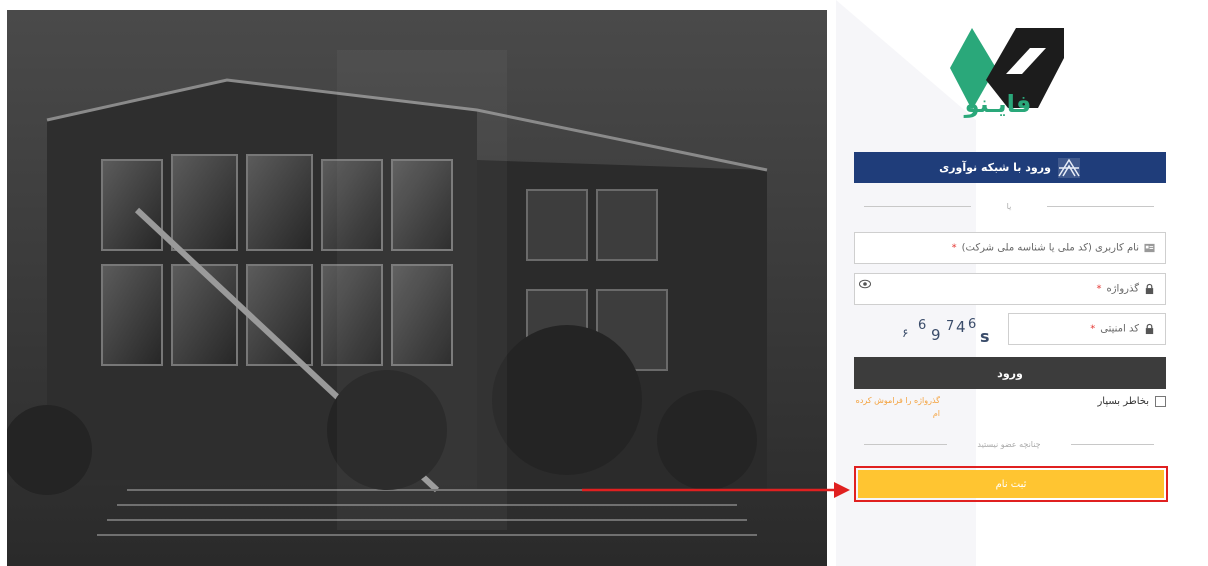 The width and height of the screenshot is (1208, 566). I want to click on network-icon, so click(1068, 167).